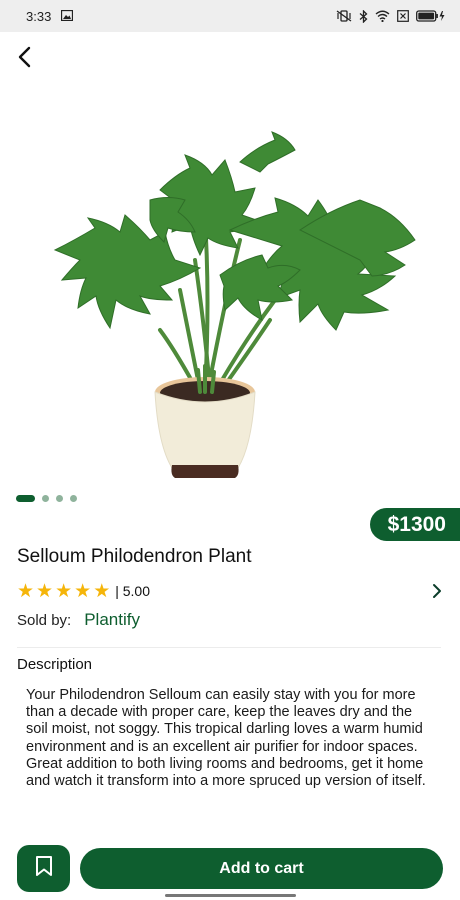  What do you see at coordinates (134, 556) in the screenshot?
I see `product-title: Selloum Philodendron Plant` at bounding box center [134, 556].